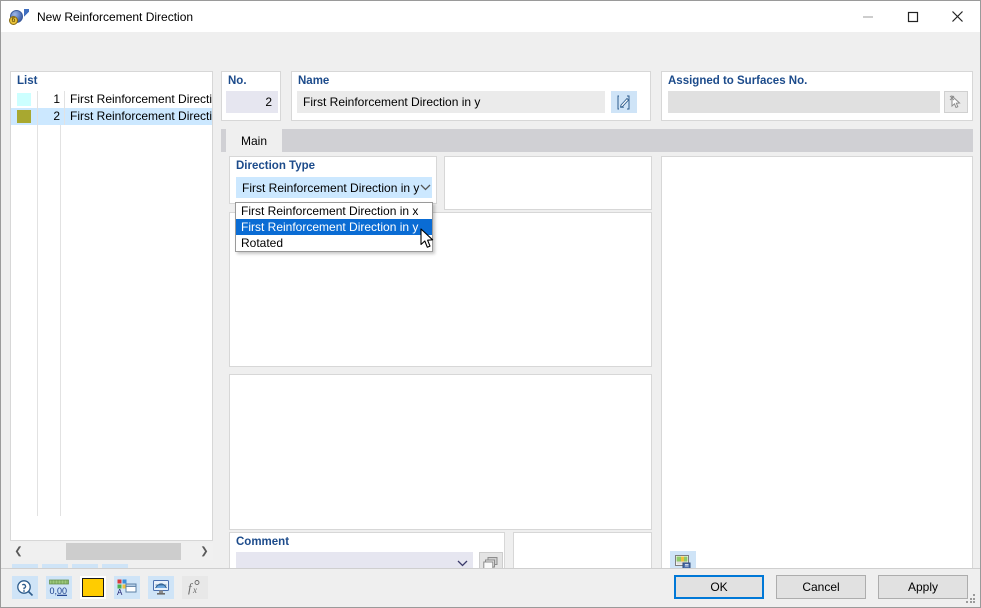 The image size is (981, 608). I want to click on direction-type-combobox: First Reinforcement Direction in y, so click(334, 187).